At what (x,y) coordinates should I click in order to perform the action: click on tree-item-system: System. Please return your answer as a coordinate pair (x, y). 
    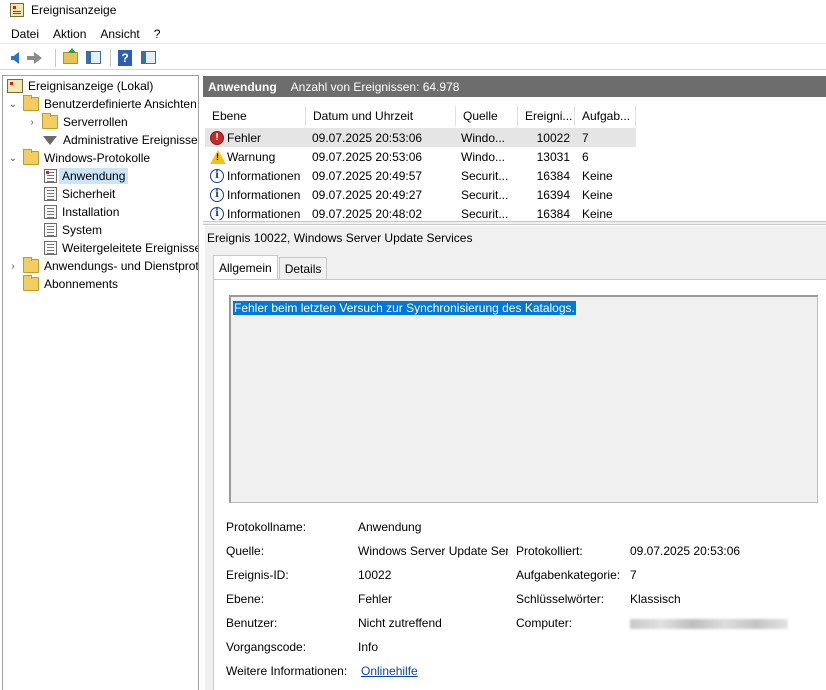
    Looking at the image, I should click on (73, 230).